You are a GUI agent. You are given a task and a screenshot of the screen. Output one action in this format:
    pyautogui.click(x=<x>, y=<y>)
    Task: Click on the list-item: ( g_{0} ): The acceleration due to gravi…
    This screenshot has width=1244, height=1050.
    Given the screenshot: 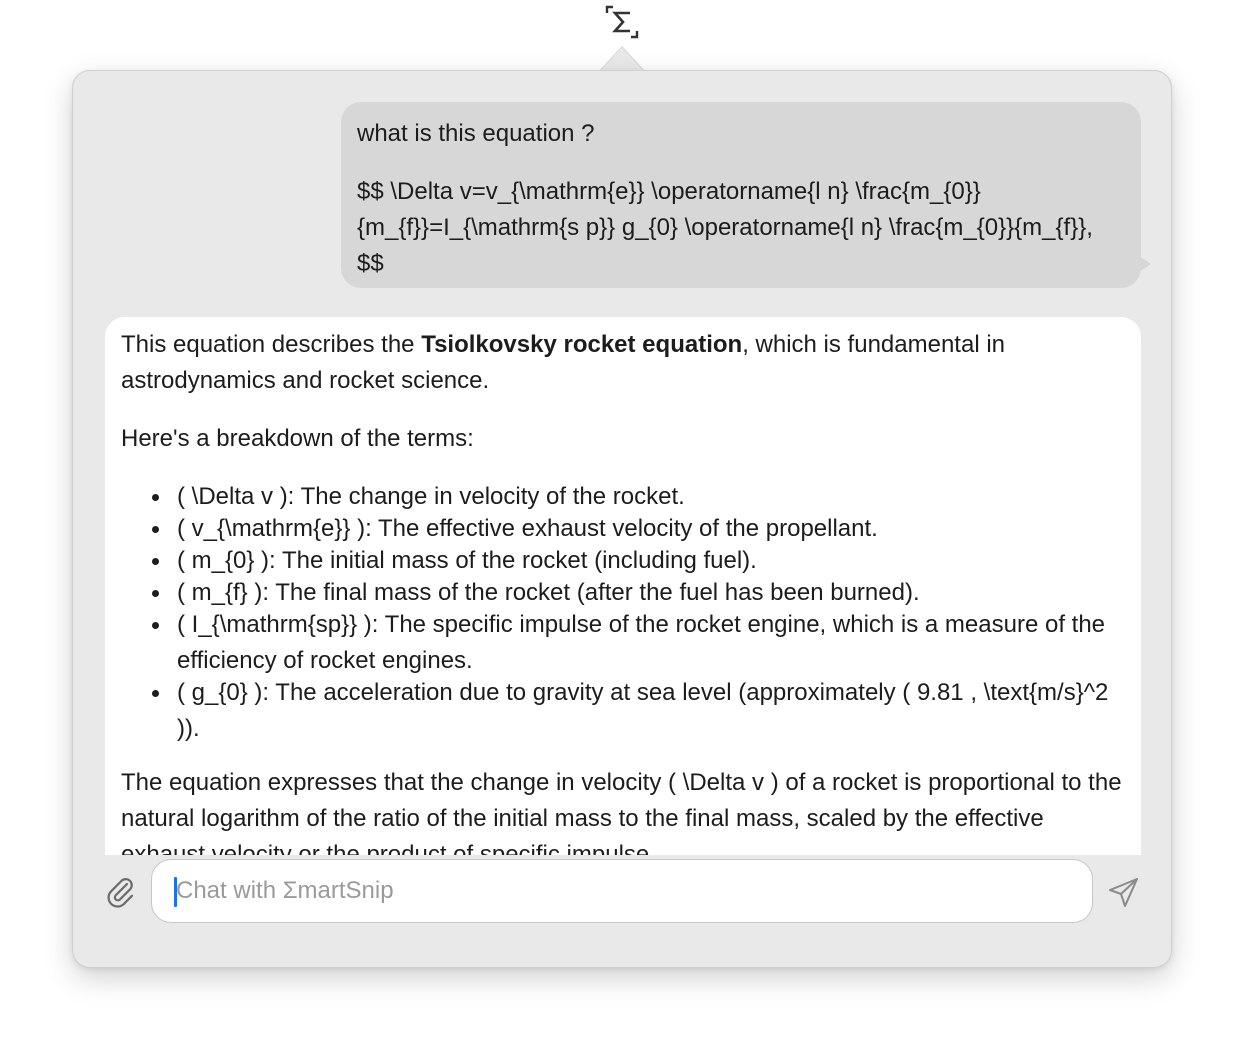 What is the action you would take?
    pyautogui.click(x=638, y=711)
    